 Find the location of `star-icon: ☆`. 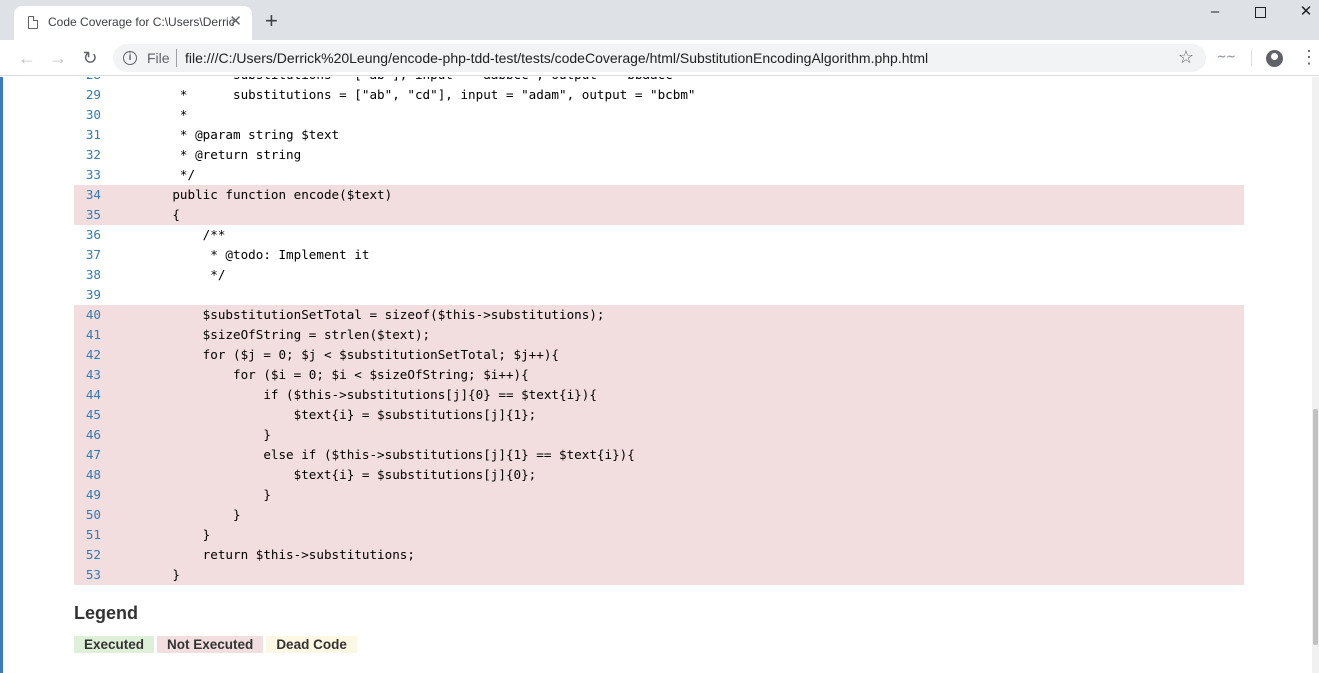

star-icon: ☆ is located at coordinates (1186, 57).